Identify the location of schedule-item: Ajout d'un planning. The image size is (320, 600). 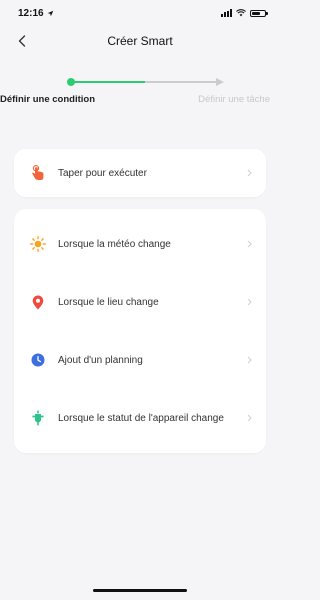
(140, 360).